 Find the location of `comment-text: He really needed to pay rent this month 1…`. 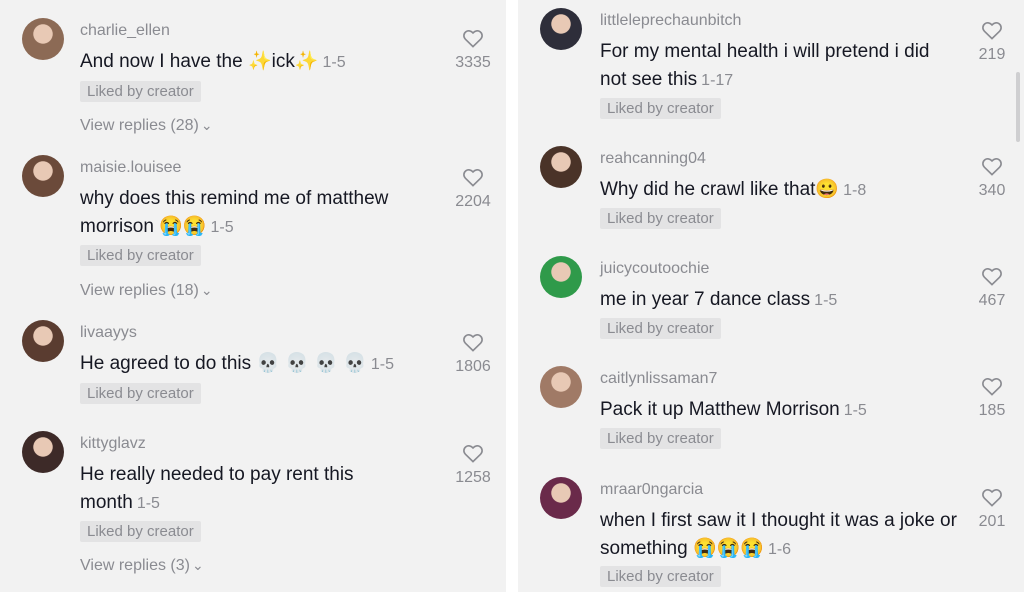

comment-text: He really needed to pay rent this month 1… is located at coordinates (217, 488).